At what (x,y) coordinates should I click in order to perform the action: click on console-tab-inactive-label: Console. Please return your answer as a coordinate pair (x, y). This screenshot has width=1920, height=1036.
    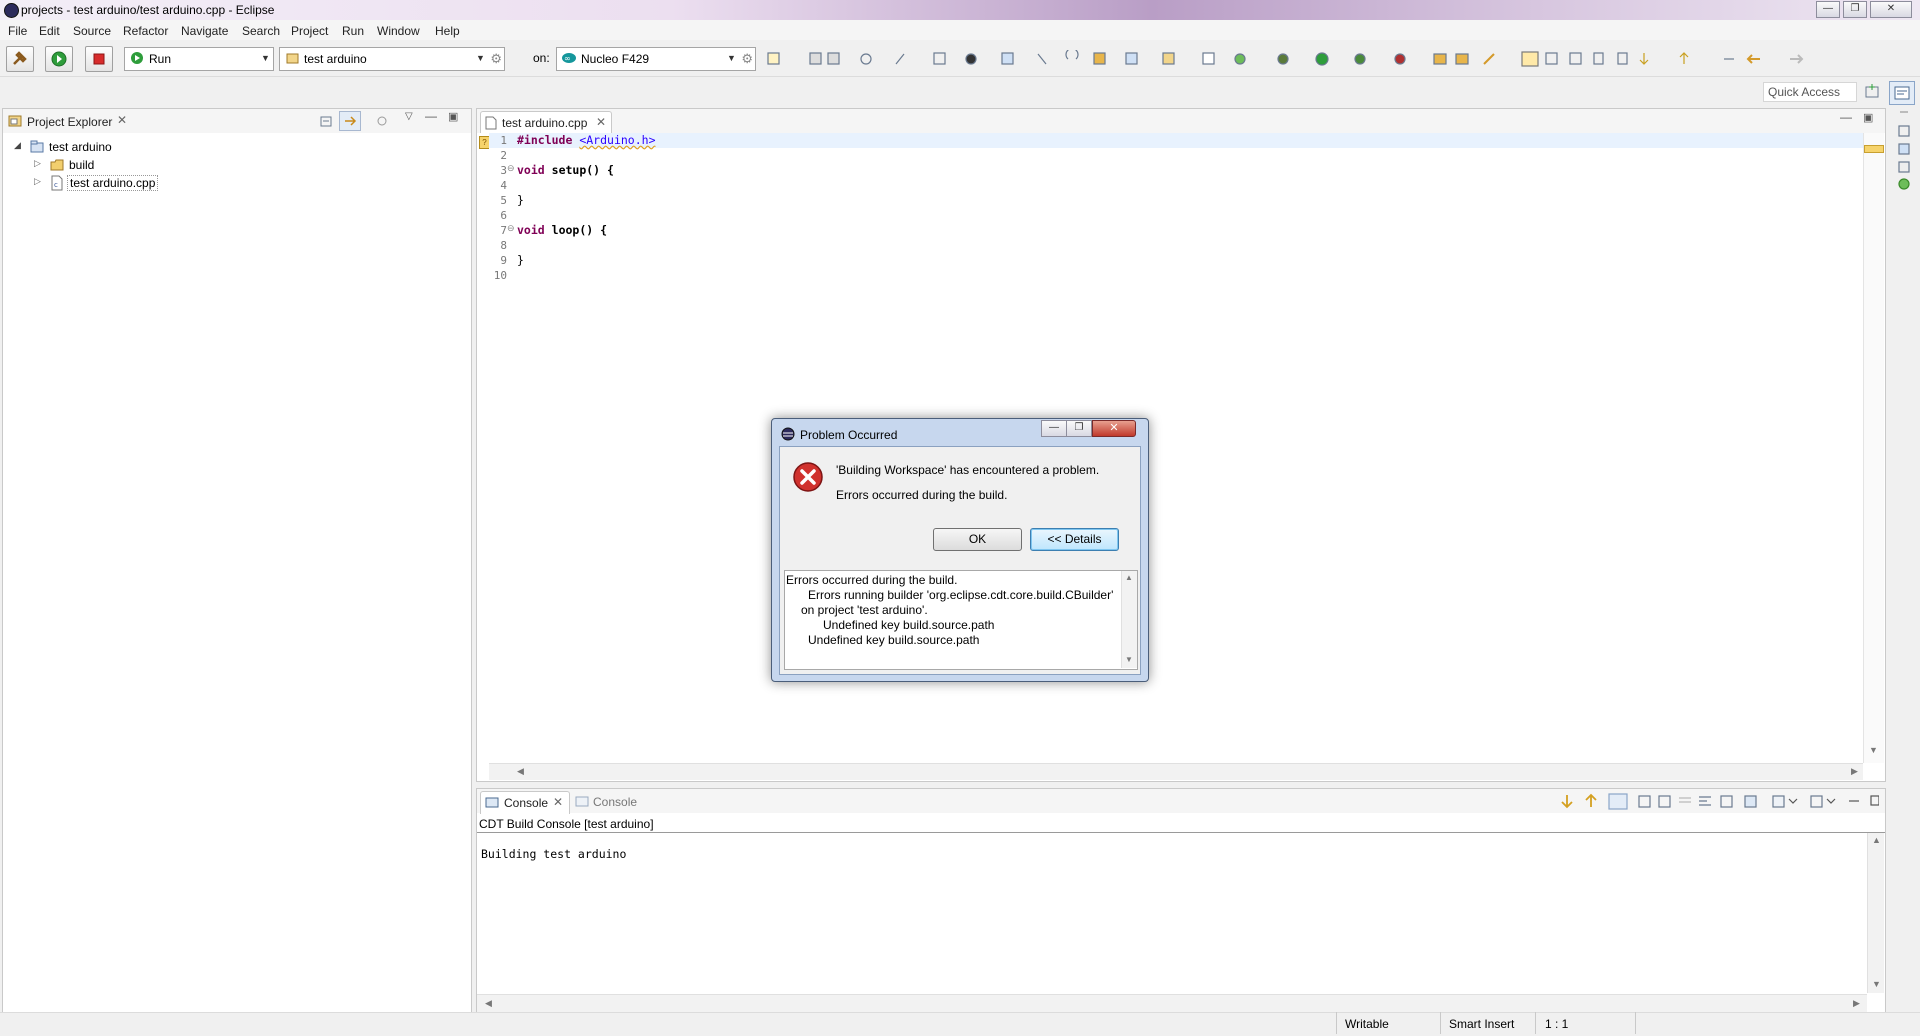
    Looking at the image, I should click on (615, 802).